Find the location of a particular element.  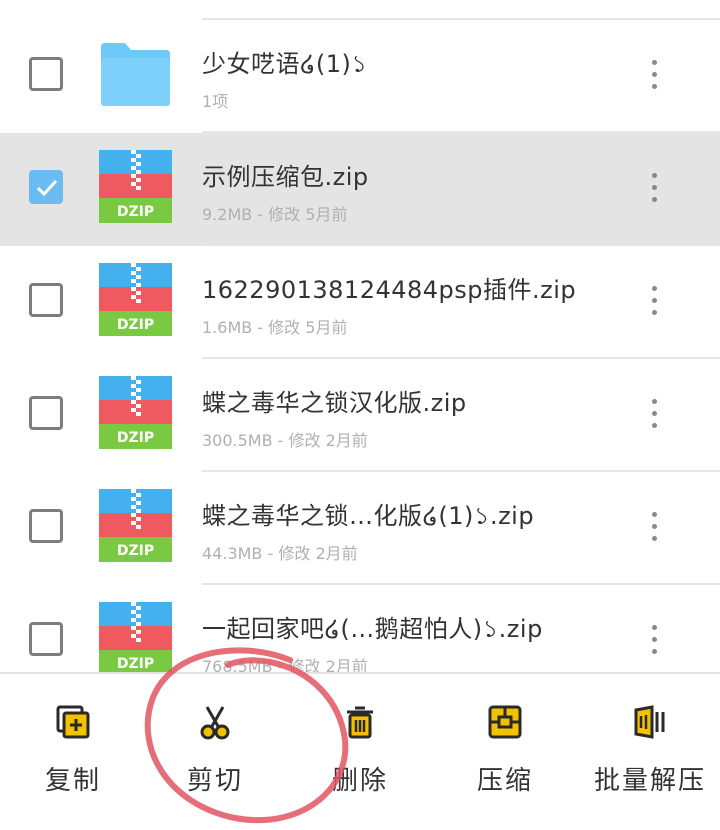

row-checkbox-checked is located at coordinates (46, 187).